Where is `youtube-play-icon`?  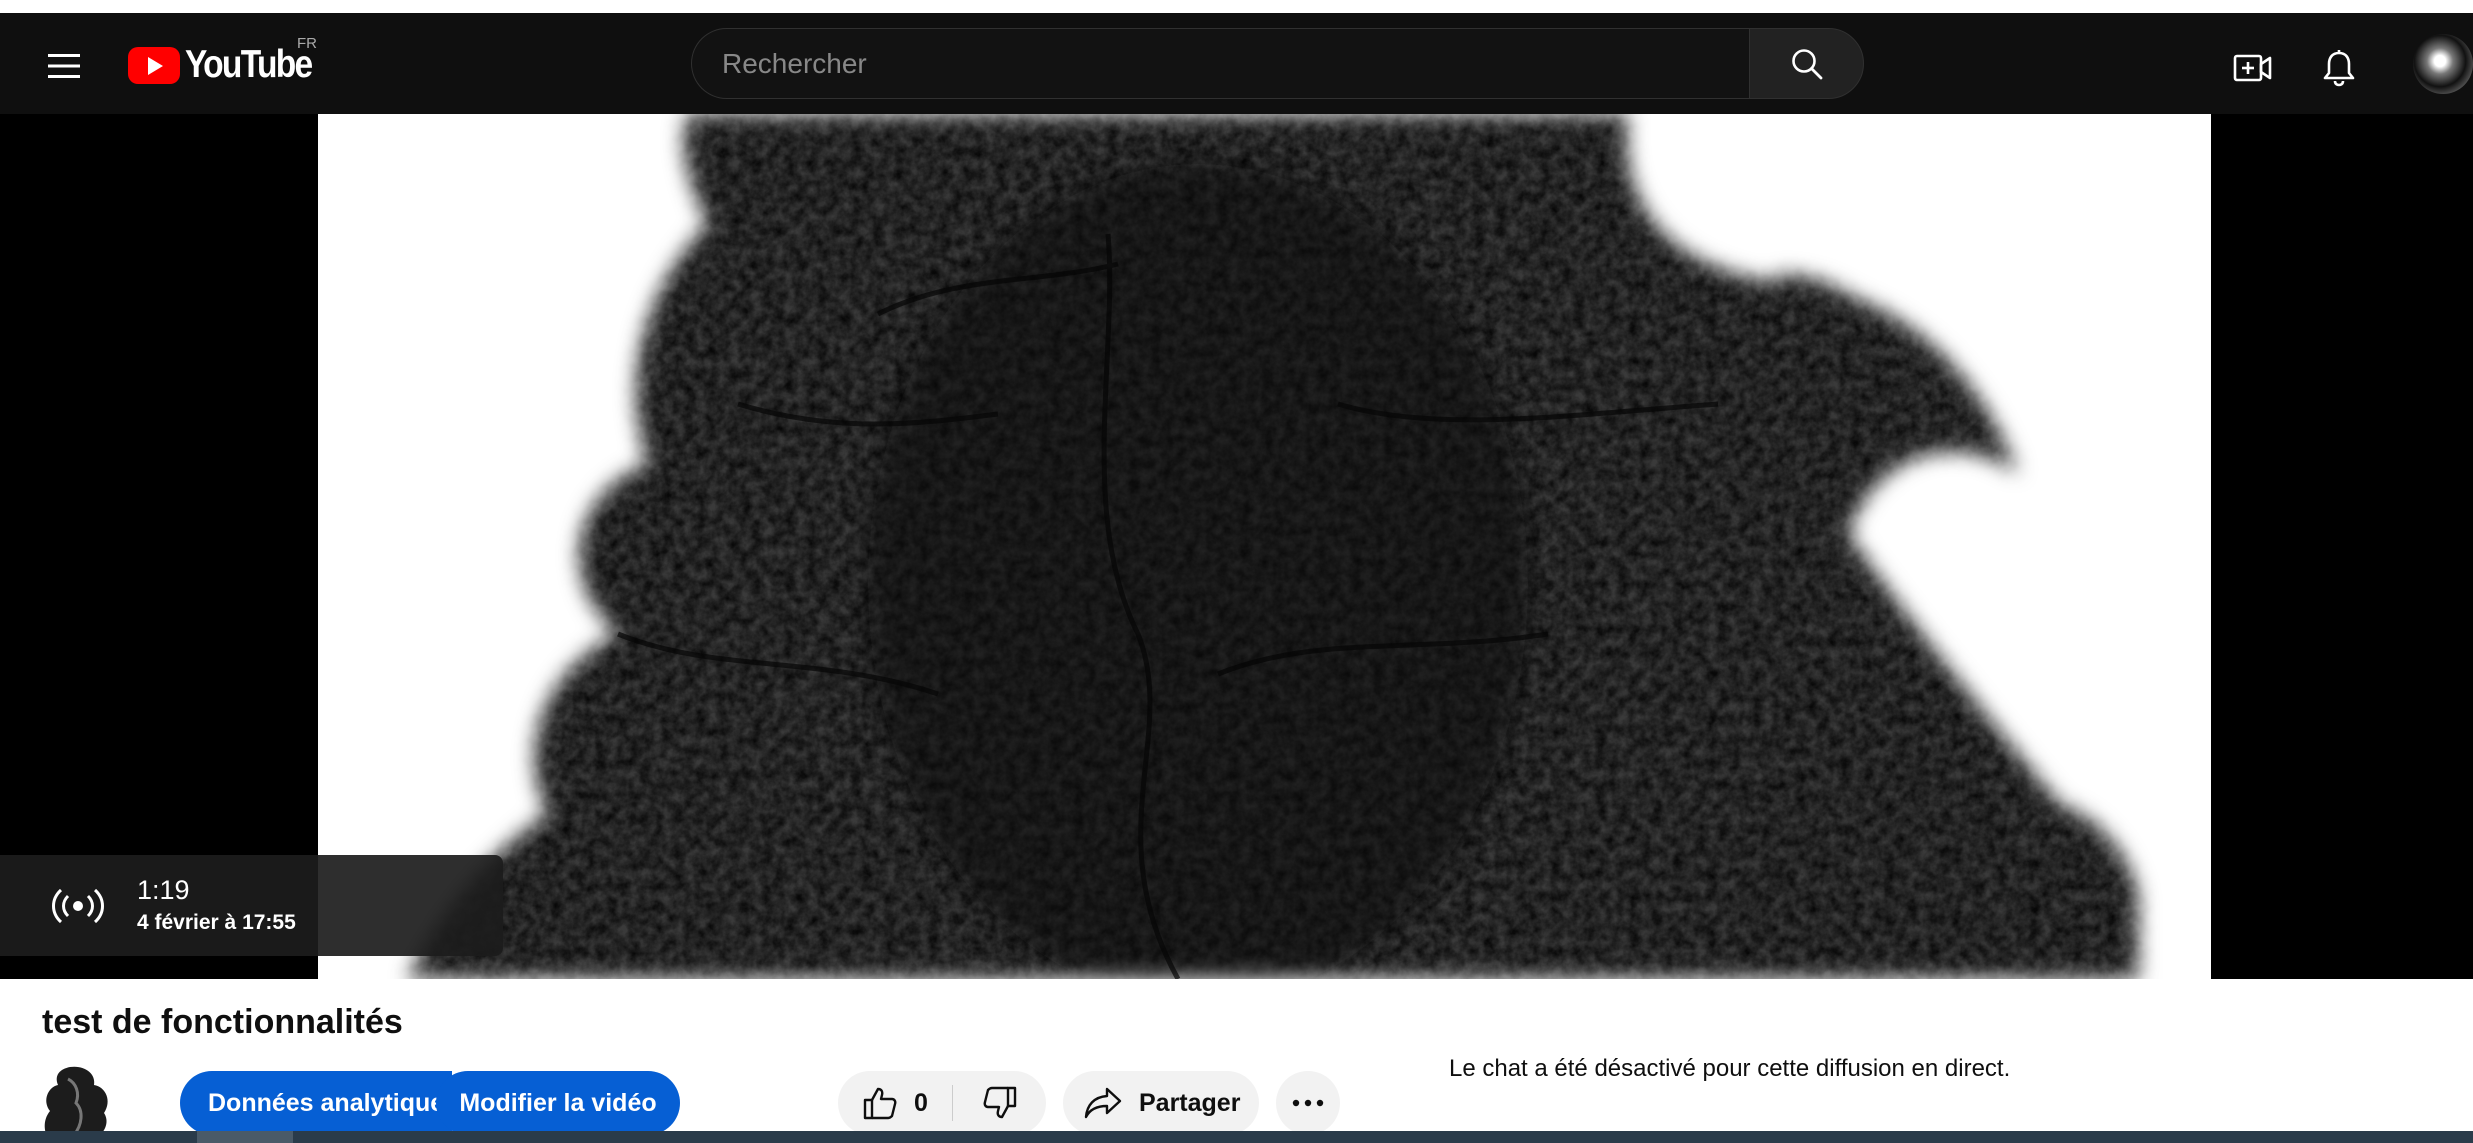
youtube-play-icon is located at coordinates (154, 65).